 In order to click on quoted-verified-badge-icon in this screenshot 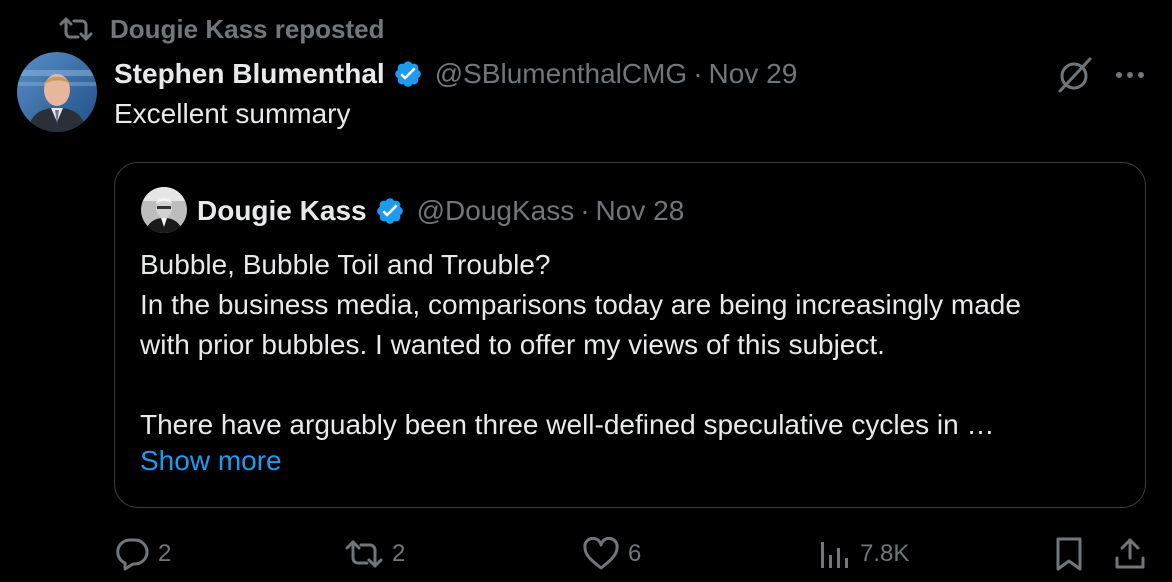, I will do `click(390, 211)`.